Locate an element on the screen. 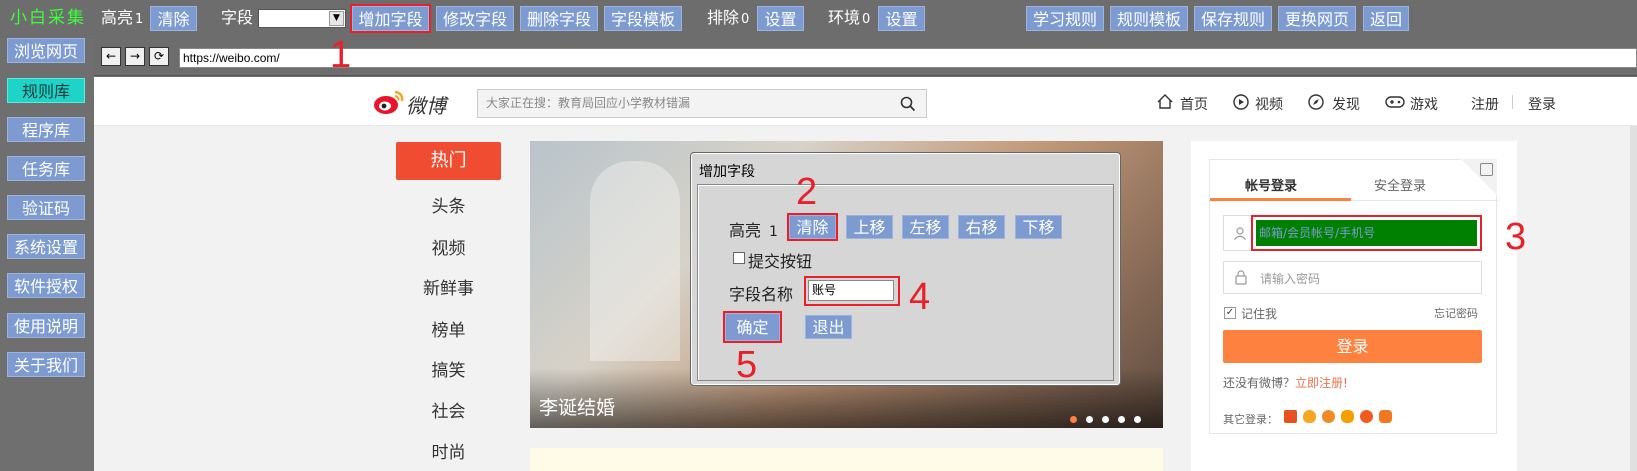  dialog-title: 增加字段 is located at coordinates (727, 172).